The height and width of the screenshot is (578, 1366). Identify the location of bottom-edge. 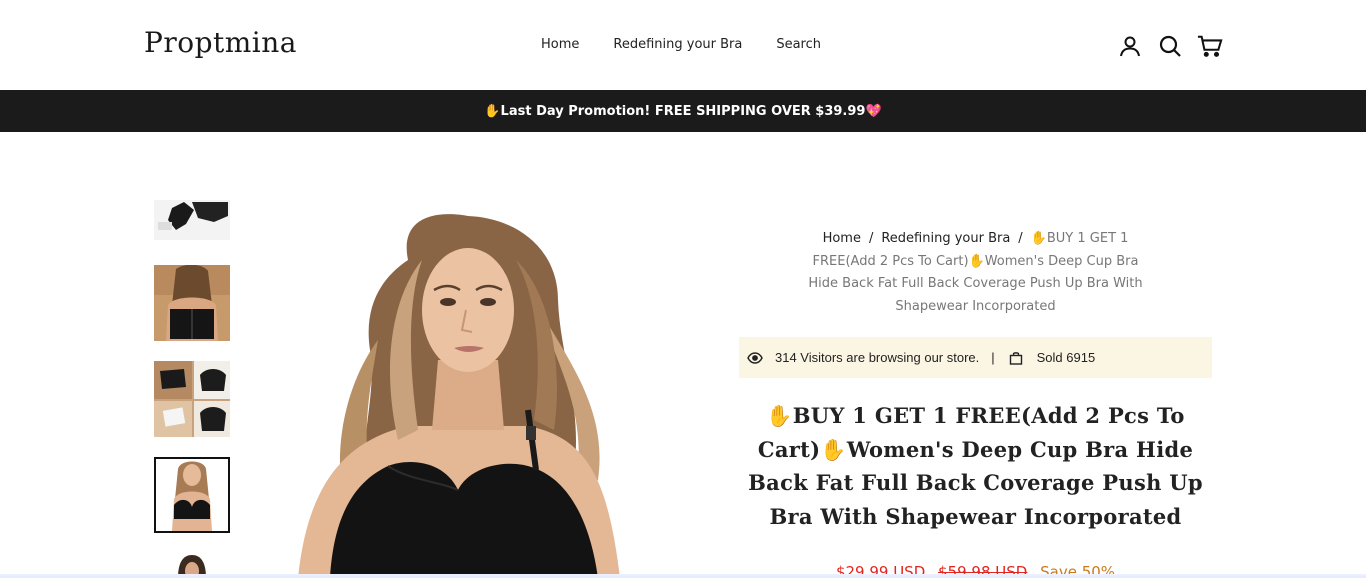
(683, 576).